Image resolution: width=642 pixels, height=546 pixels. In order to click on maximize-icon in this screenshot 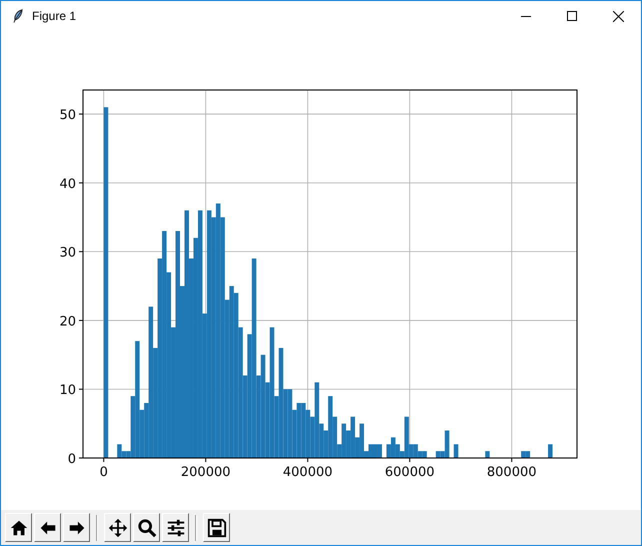, I will do `click(572, 16)`.